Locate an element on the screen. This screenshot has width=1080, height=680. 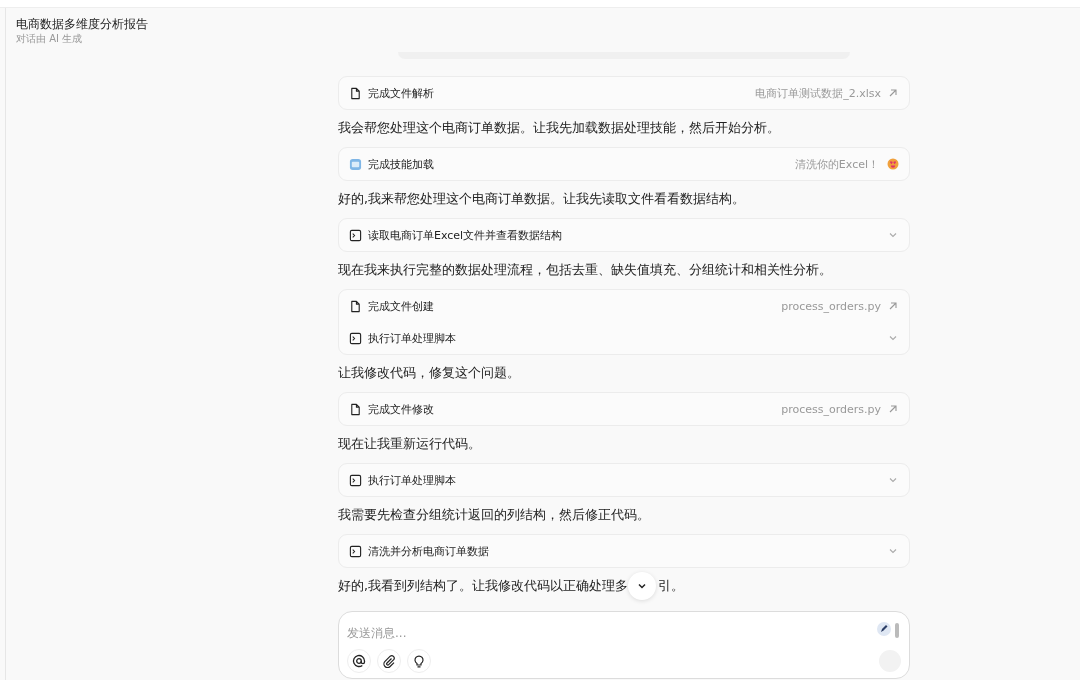
assistant-message: 现在我来执行完整的数据处理流程，包括去重、缺失值填充、分组统计和相关性分析。 is located at coordinates (585, 270).